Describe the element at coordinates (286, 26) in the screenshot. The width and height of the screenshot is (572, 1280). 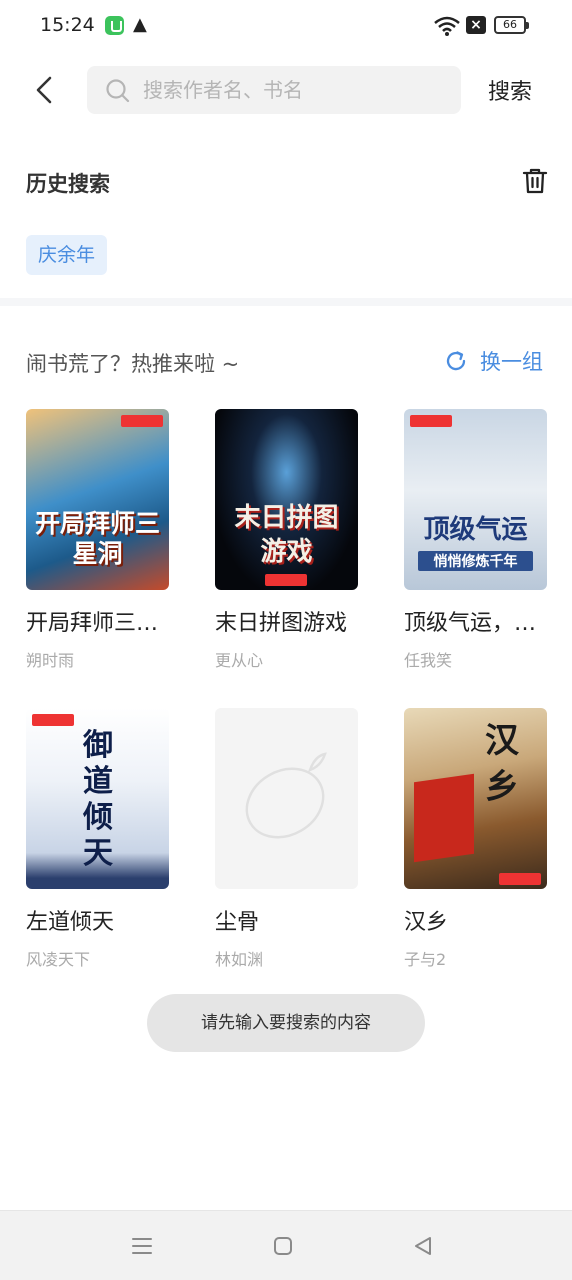
I see `status-bar: 15:24 ▲ × 66` at that location.